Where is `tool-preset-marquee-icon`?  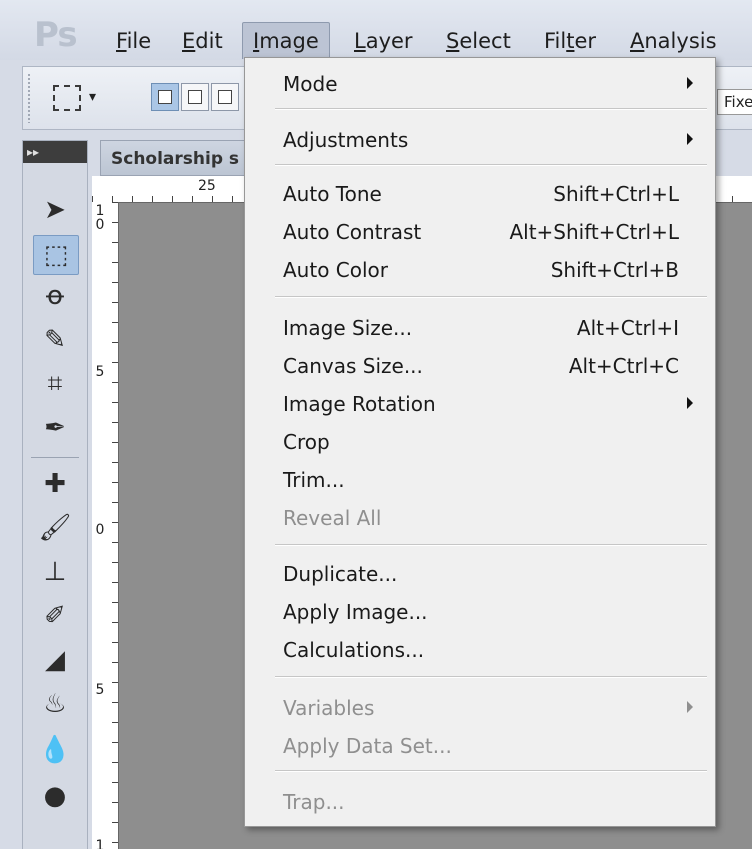 tool-preset-marquee-icon is located at coordinates (67, 98).